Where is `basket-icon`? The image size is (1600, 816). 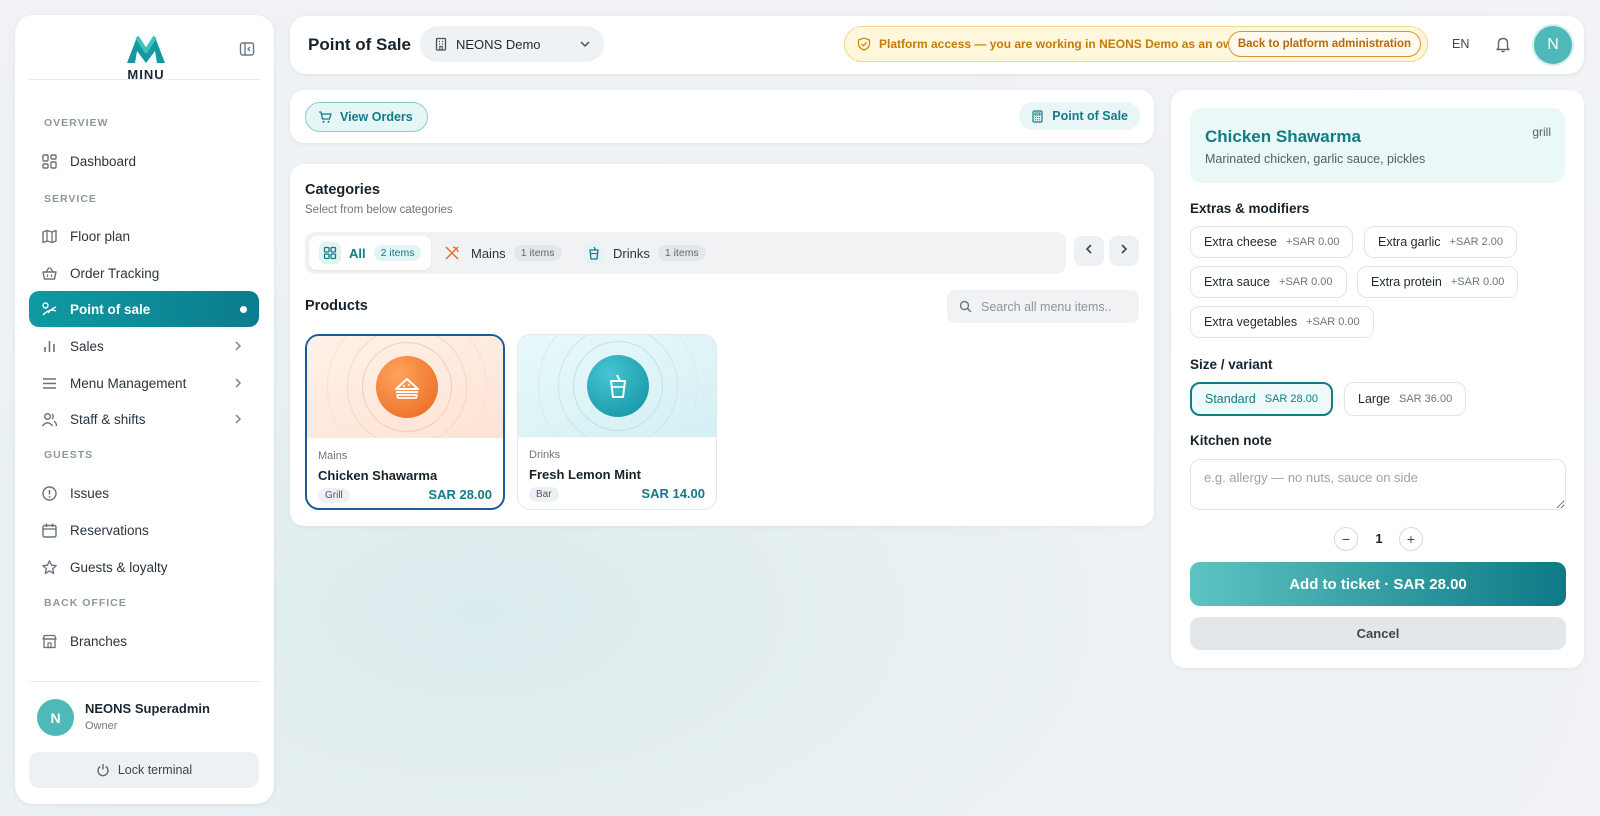
basket-icon is located at coordinates (49, 273).